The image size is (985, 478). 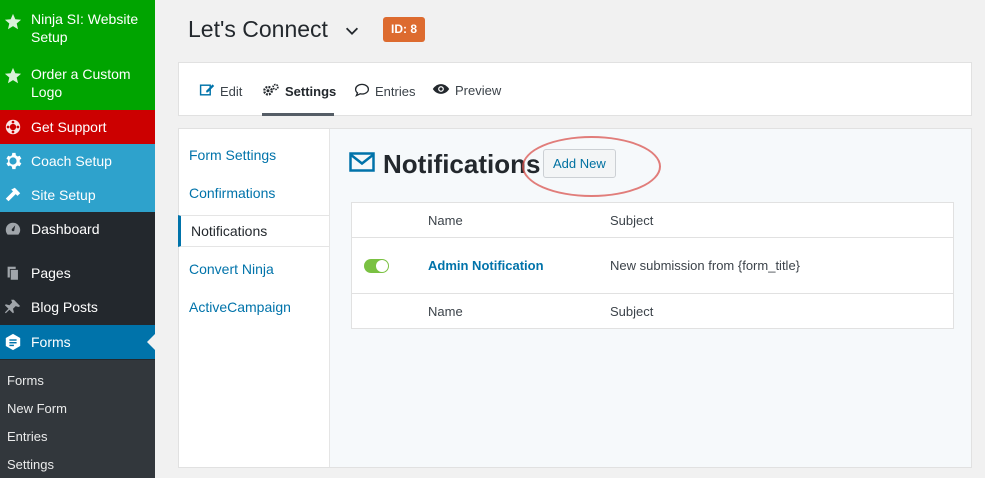 I want to click on sidebar-item-coach-setup: Coach Setup, so click(x=77, y=161).